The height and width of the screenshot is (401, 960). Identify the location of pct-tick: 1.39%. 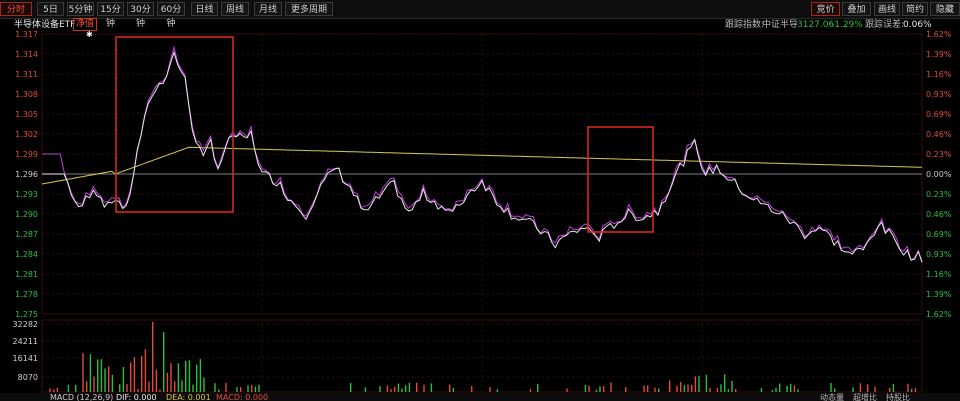
(939, 294).